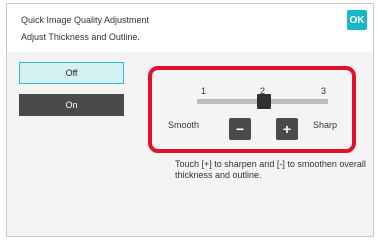  What do you see at coordinates (357, 20) in the screenshot?
I see `ok-button: OK` at bounding box center [357, 20].